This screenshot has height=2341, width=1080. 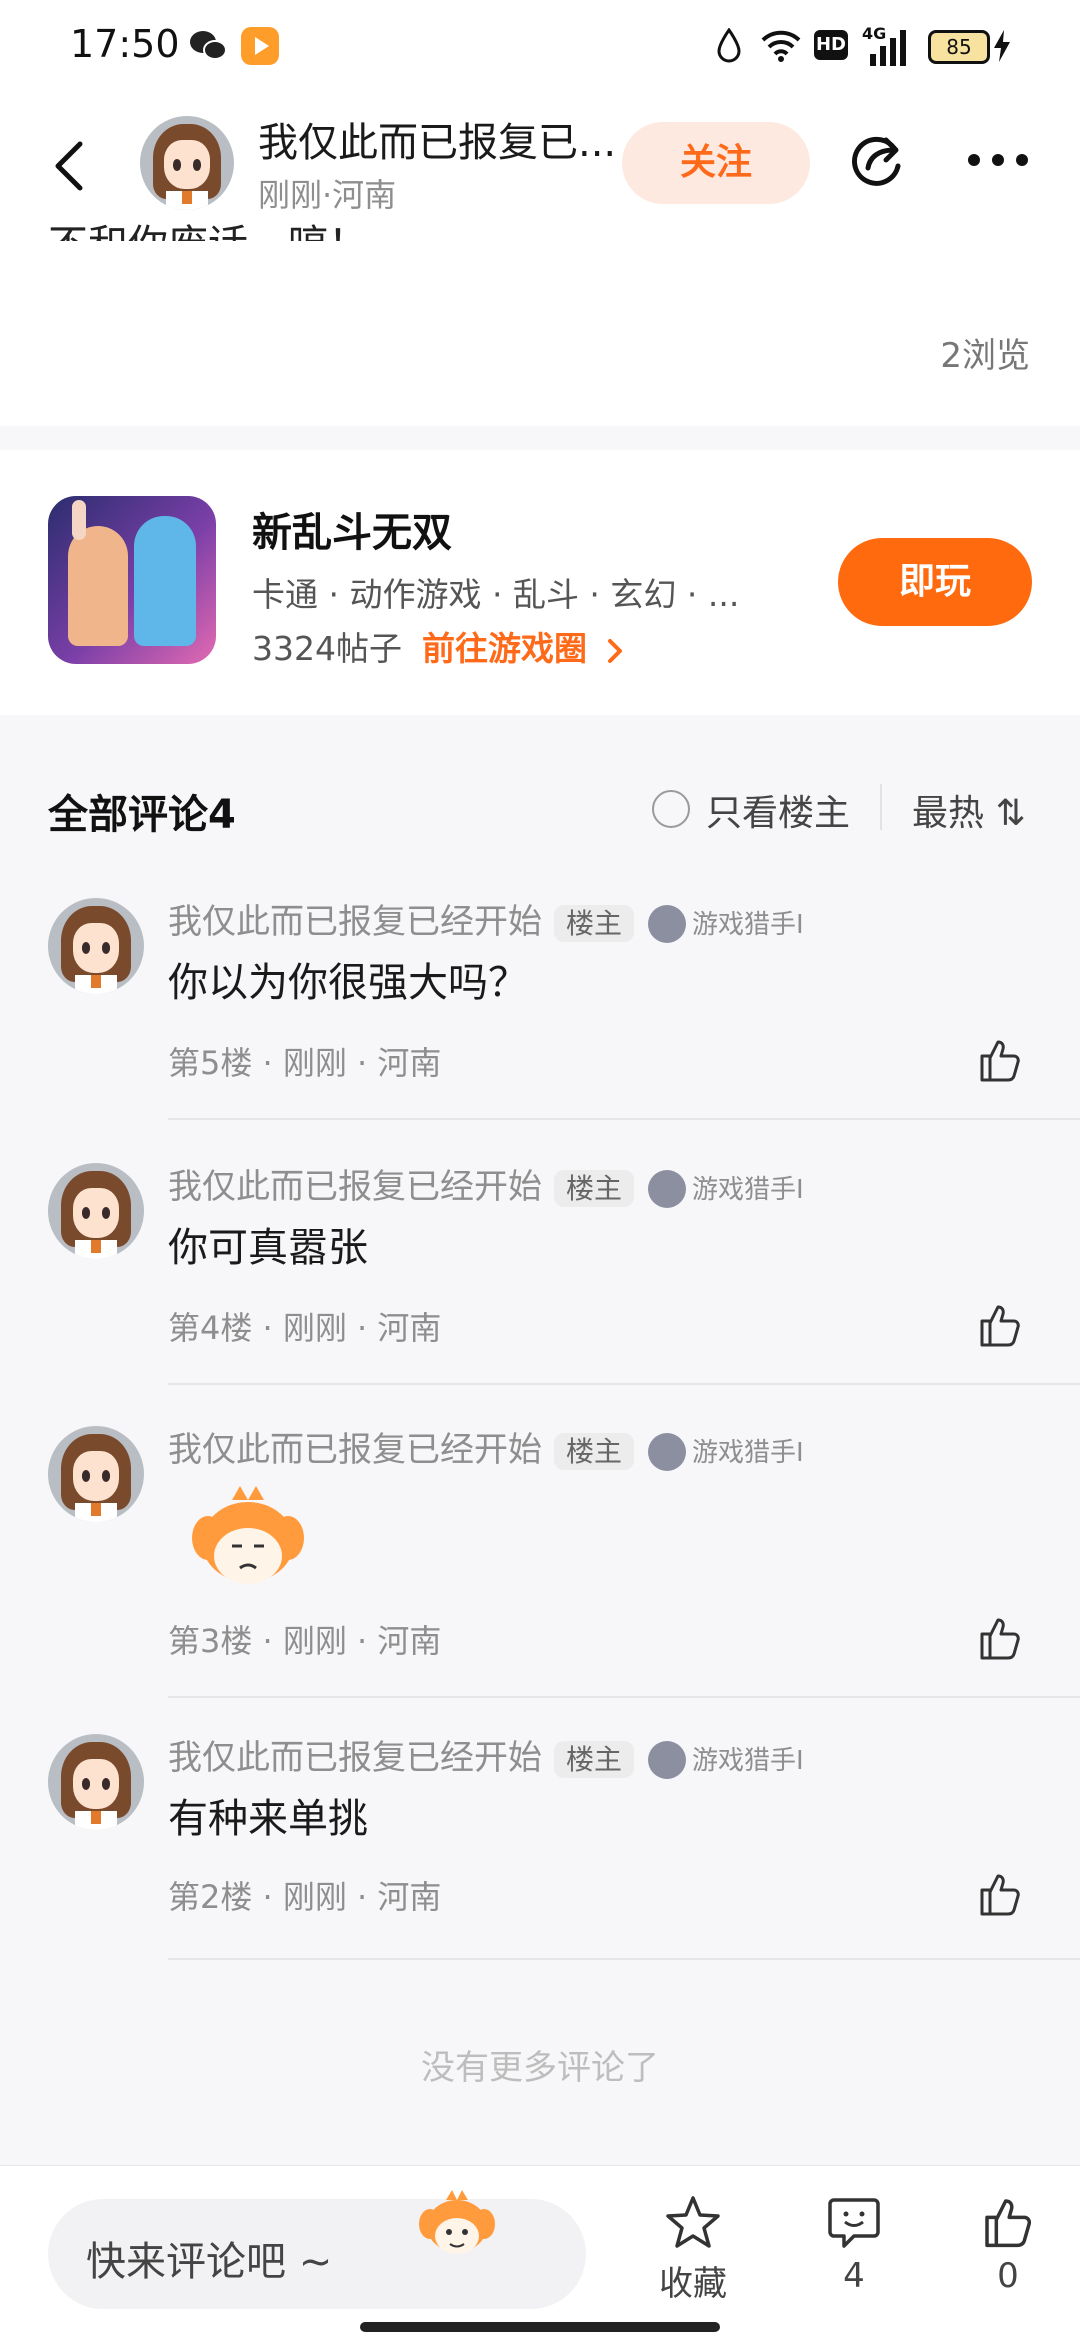 What do you see at coordinates (305, 1063) in the screenshot?
I see `comment-meta: 第5楼 · 刚刚 · 河南` at bounding box center [305, 1063].